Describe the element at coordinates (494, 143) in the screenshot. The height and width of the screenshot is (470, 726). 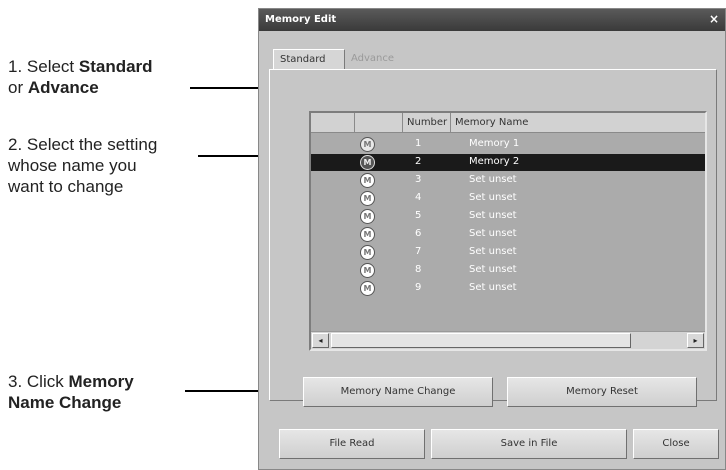
I see `row-memory-name: Memory 1` at that location.